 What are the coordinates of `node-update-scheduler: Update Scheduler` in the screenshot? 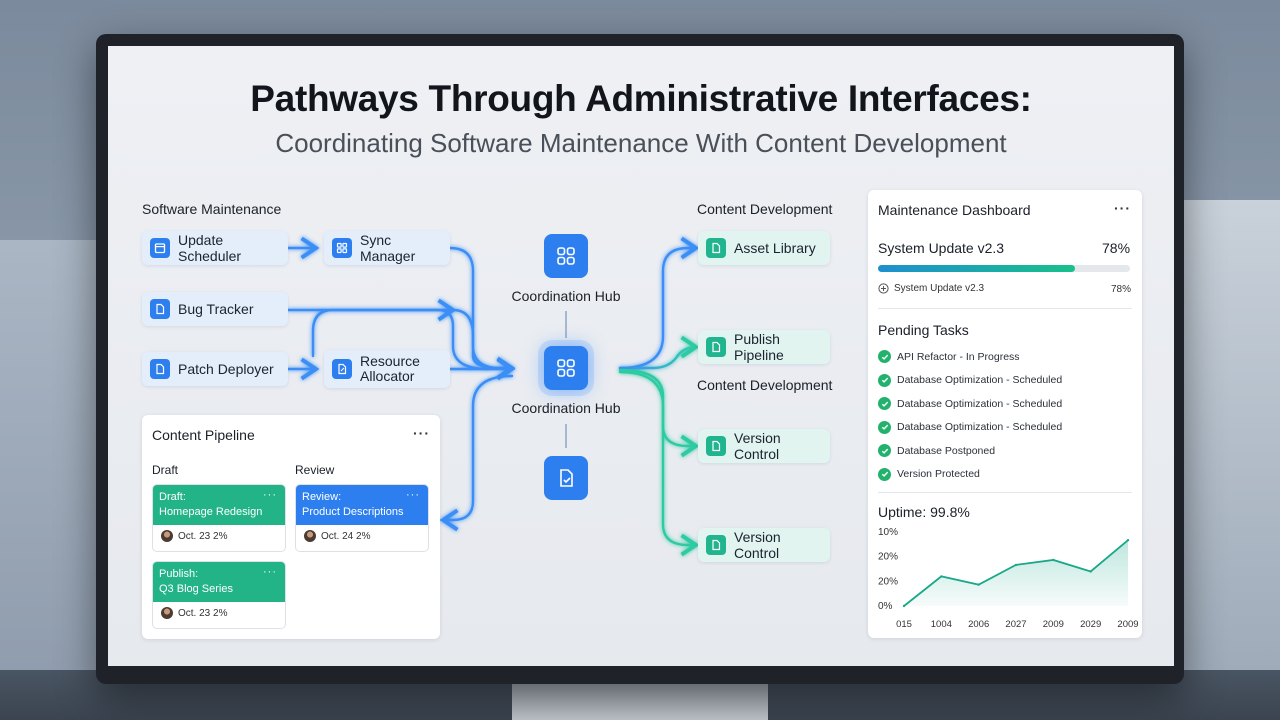 It's located at (215, 248).